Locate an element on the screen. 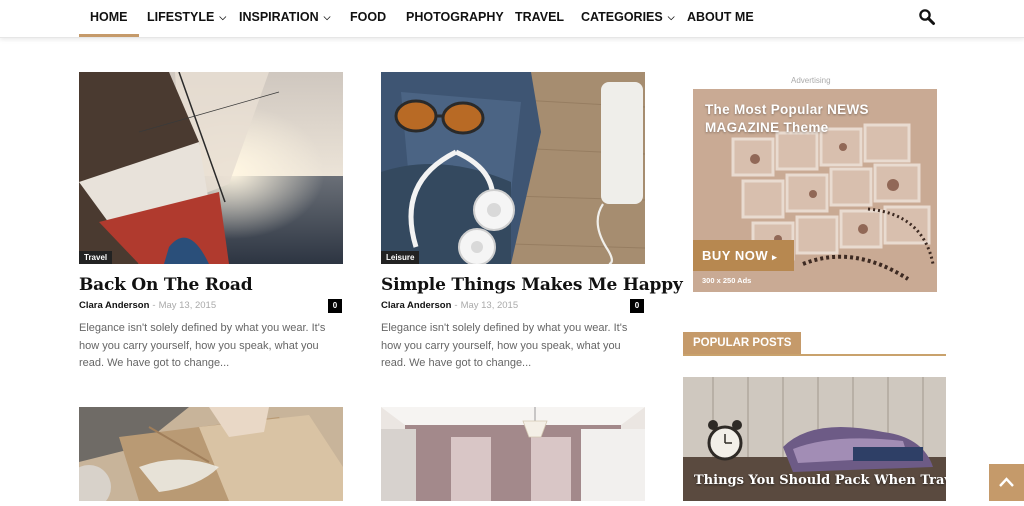 The width and height of the screenshot is (1024, 506). nav-item-about-me: ABOUT ME is located at coordinates (720, 18).